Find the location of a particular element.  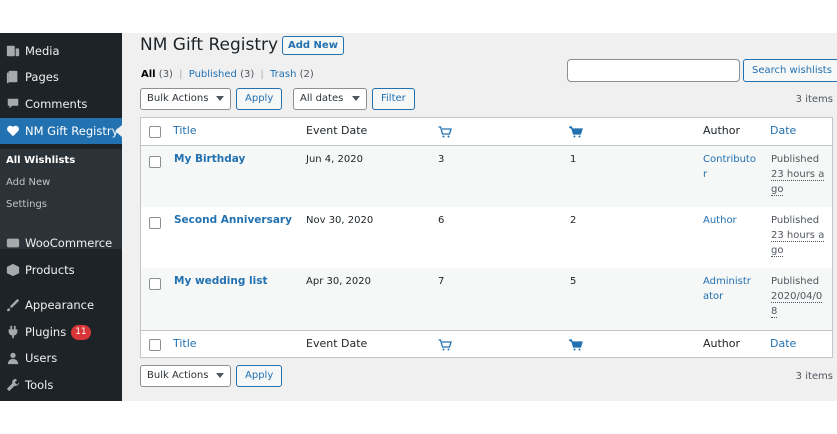

apply-button-top: Apply is located at coordinates (259, 99).